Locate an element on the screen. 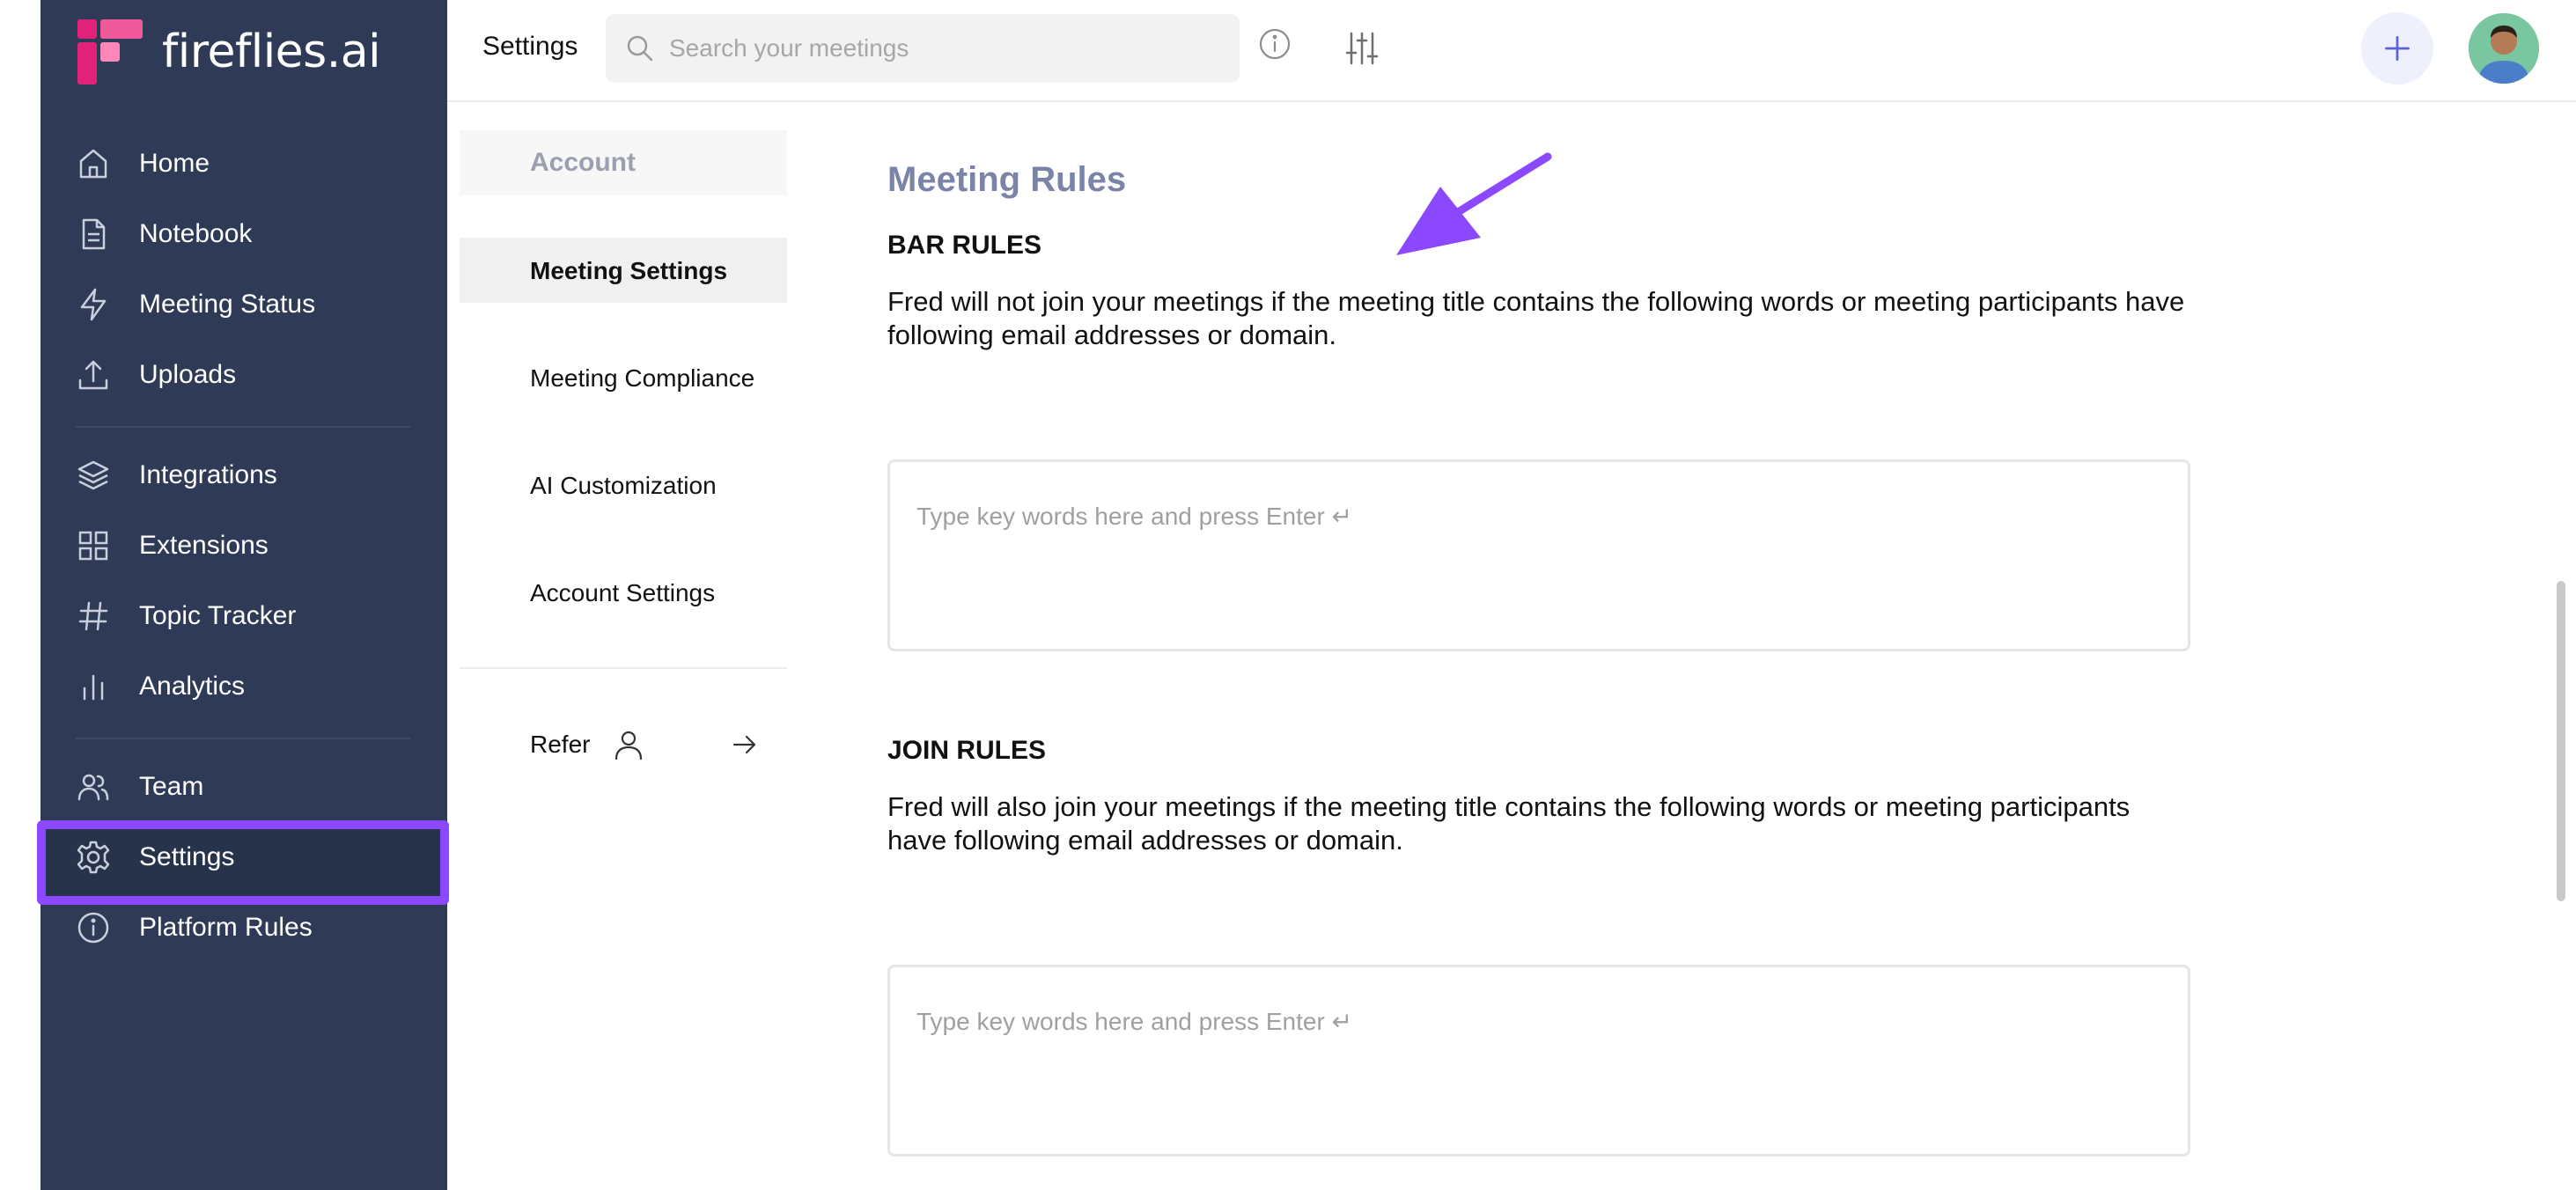 The width and height of the screenshot is (2576, 1190). settings-nav-label: Meeting Settings is located at coordinates (629, 270).